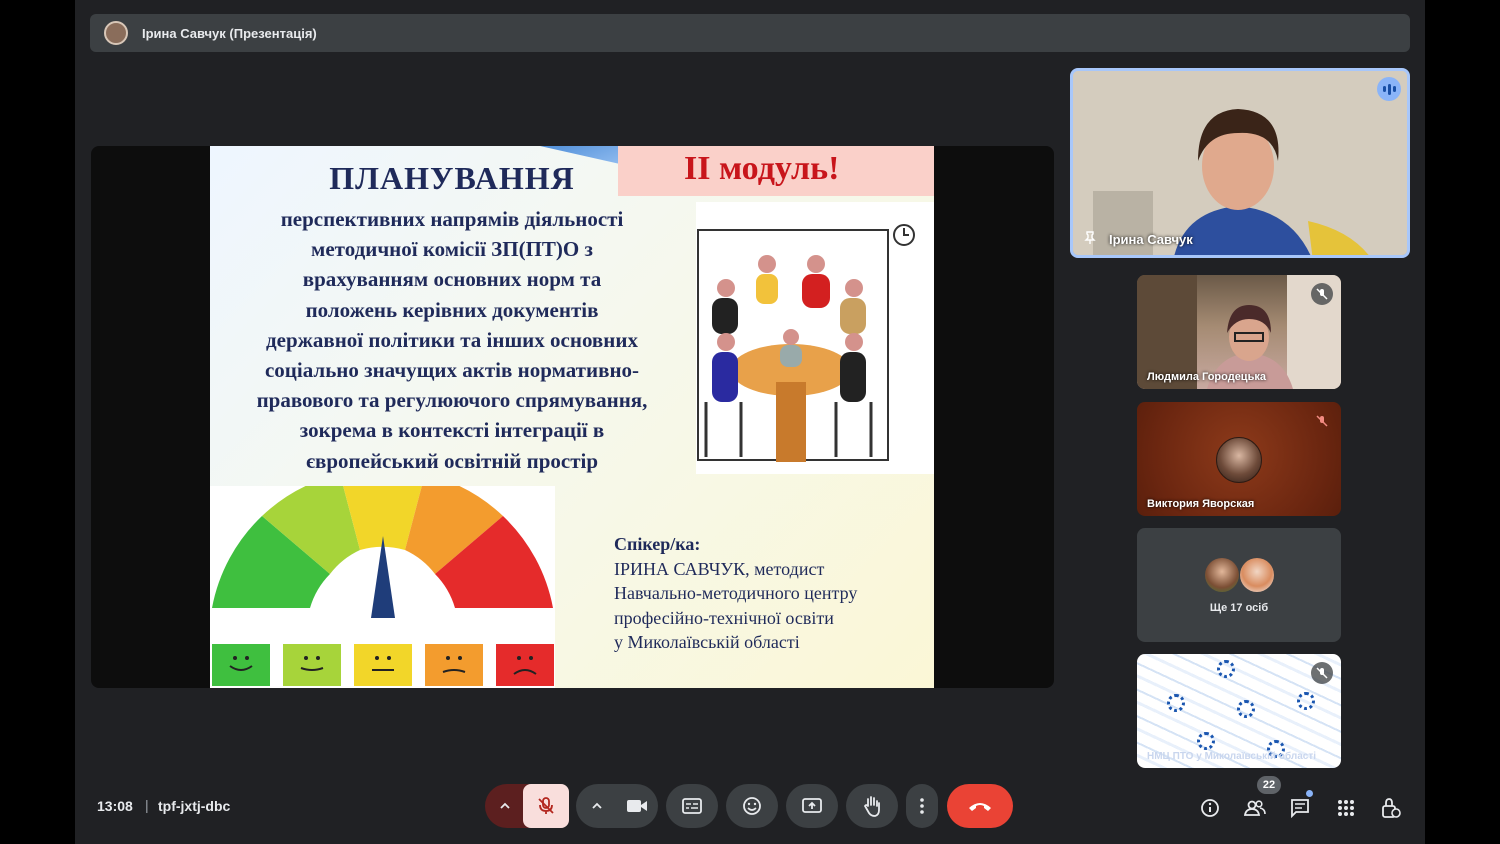 This screenshot has width=1500, height=844. I want to click on speaker-line: професійно-технічної освіти, so click(724, 617).